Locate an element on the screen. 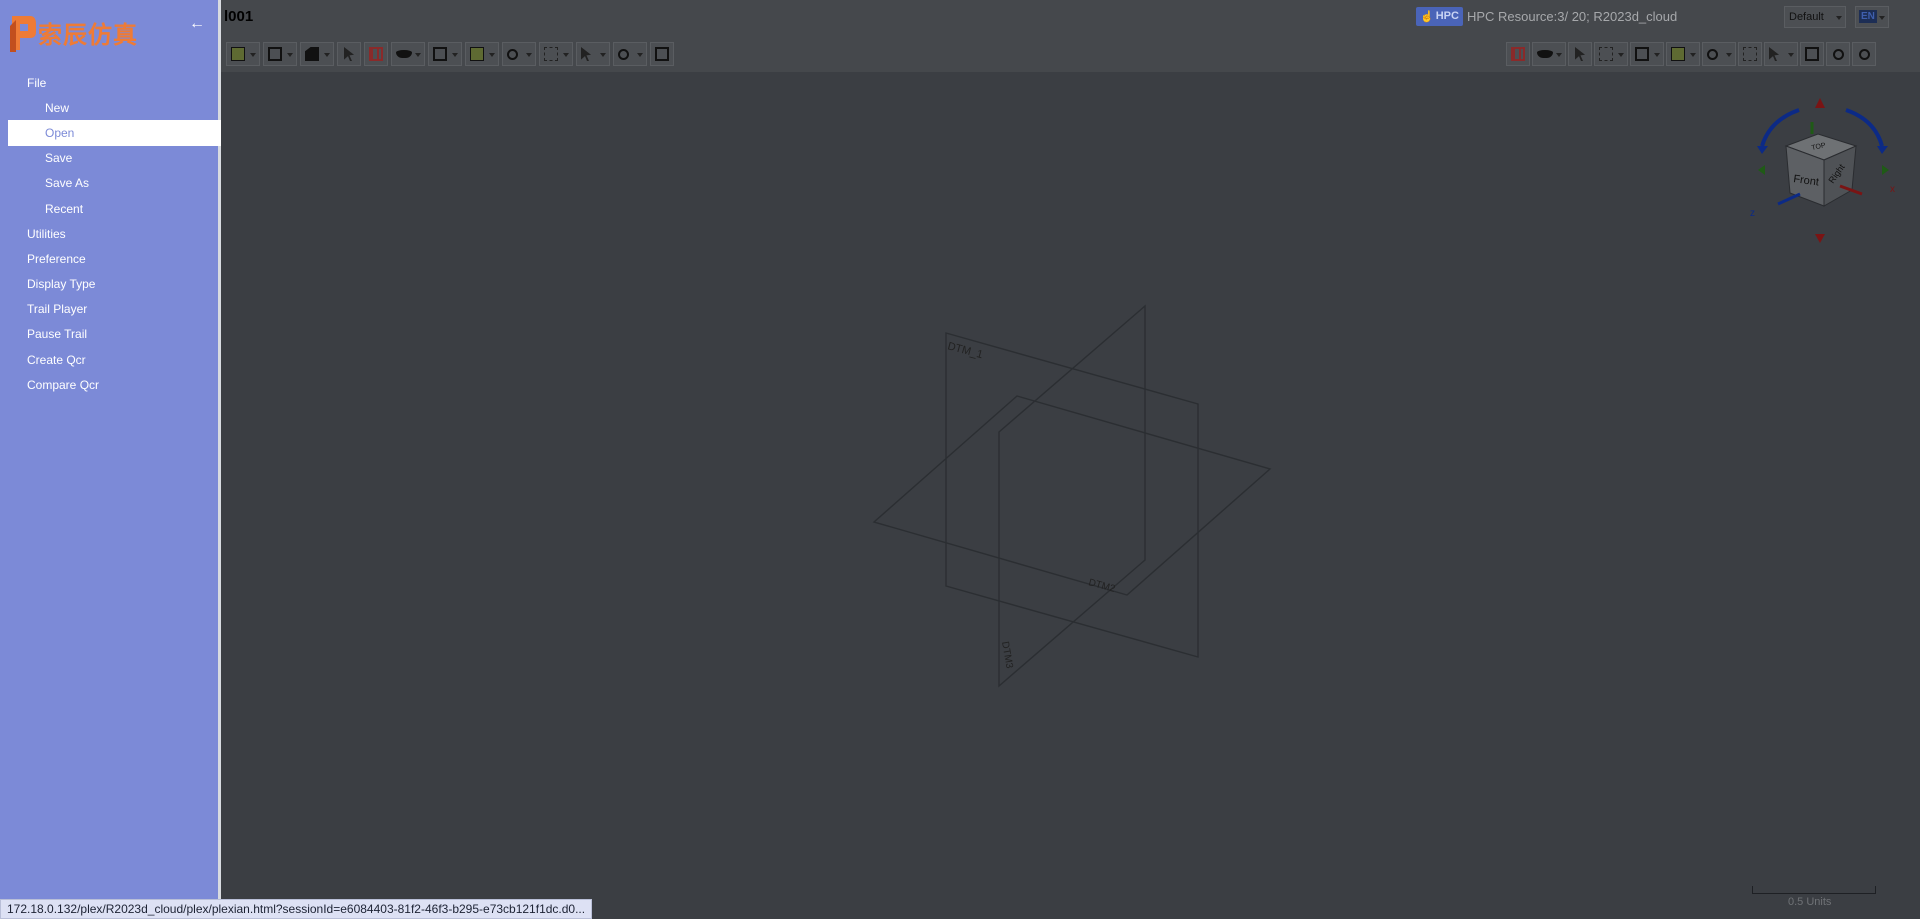  import-icon is located at coordinates (349, 54).